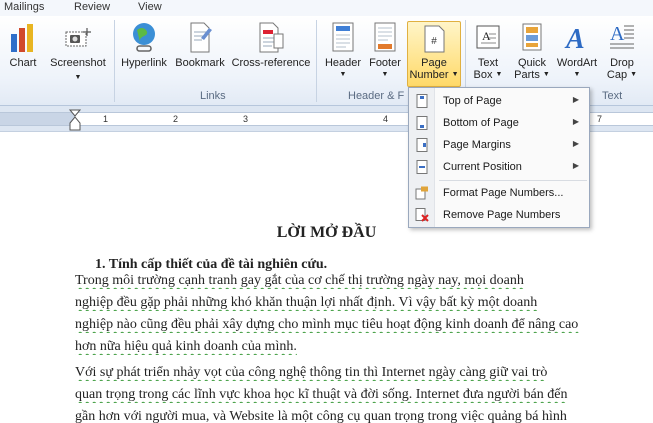  Describe the element at coordinates (617, 75) in the screenshot. I see `drop-cap-label-line2: Cap` at that location.